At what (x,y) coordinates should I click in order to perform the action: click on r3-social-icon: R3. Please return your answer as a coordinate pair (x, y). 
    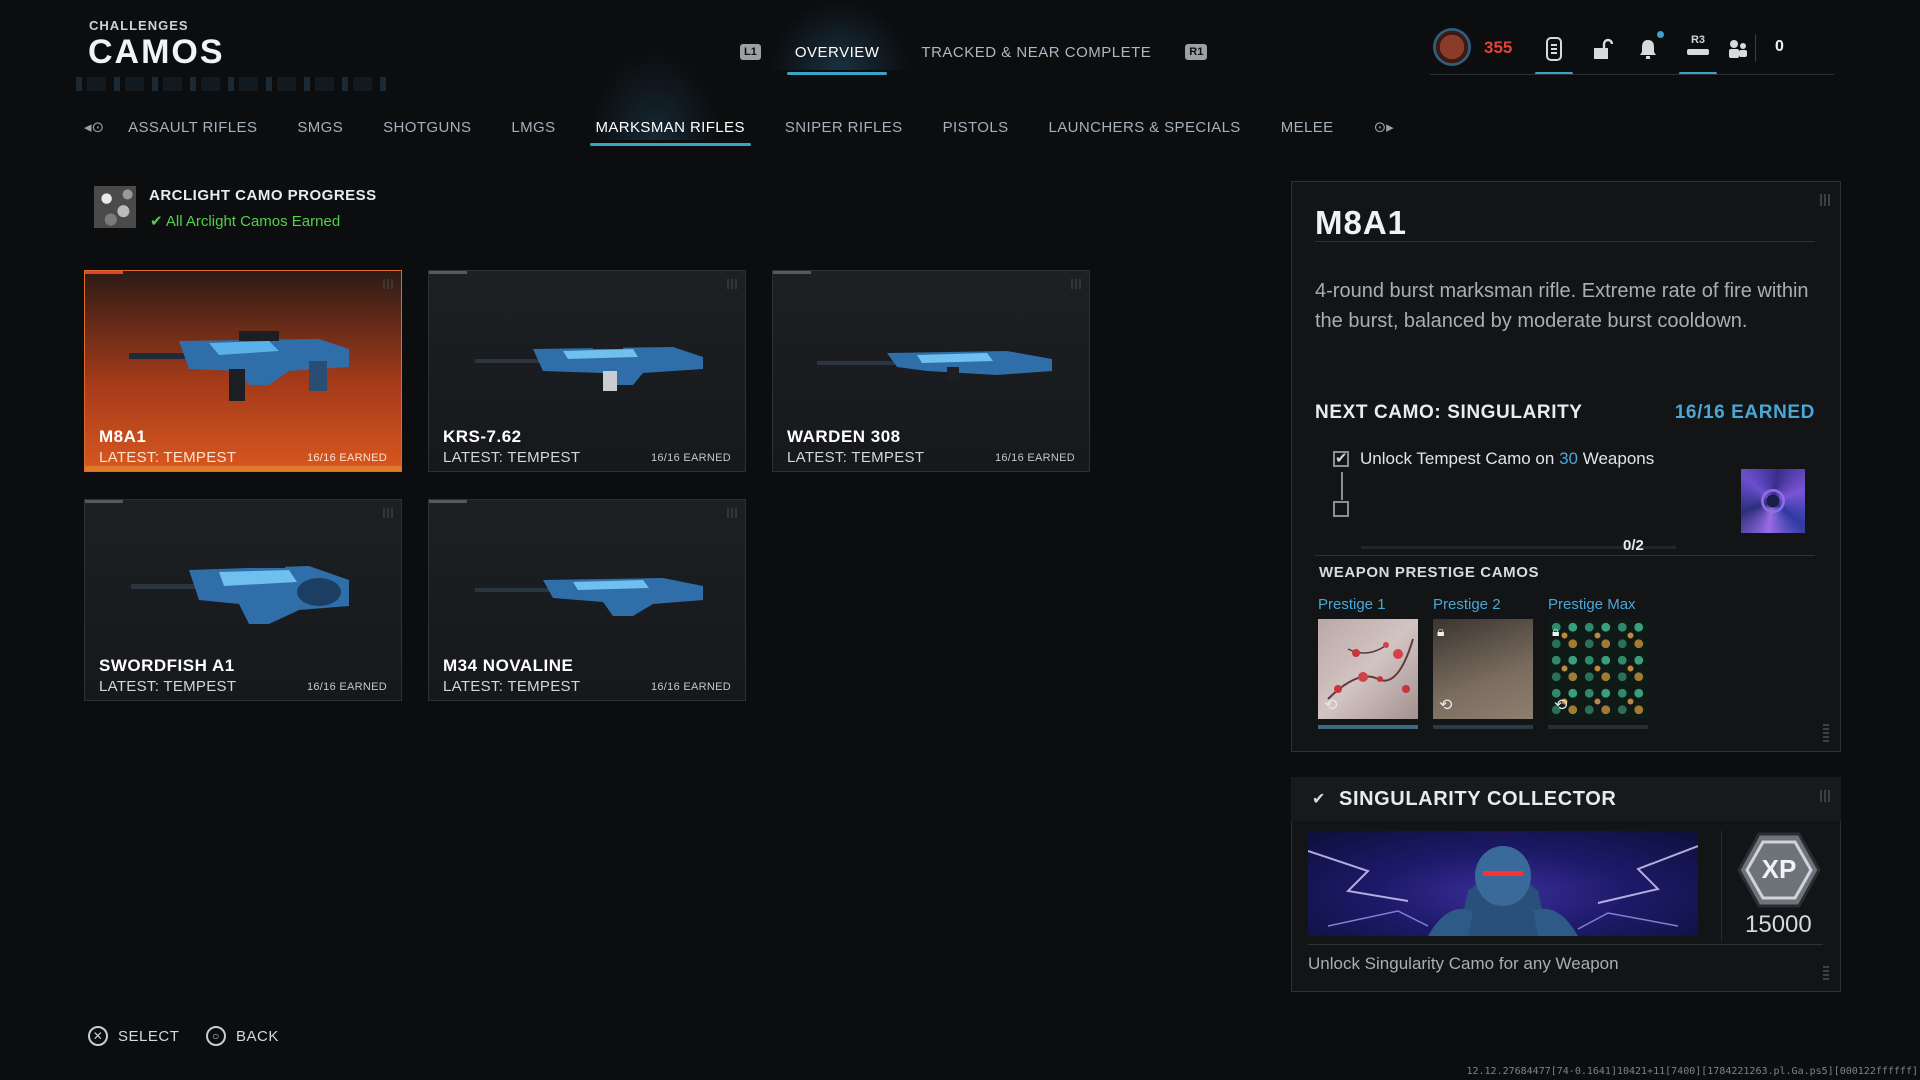
    Looking at the image, I should click on (1698, 45).